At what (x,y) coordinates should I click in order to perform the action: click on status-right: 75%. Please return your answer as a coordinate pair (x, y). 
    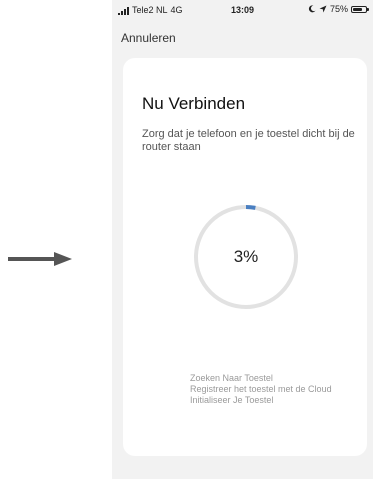
    Looking at the image, I should click on (338, 9).